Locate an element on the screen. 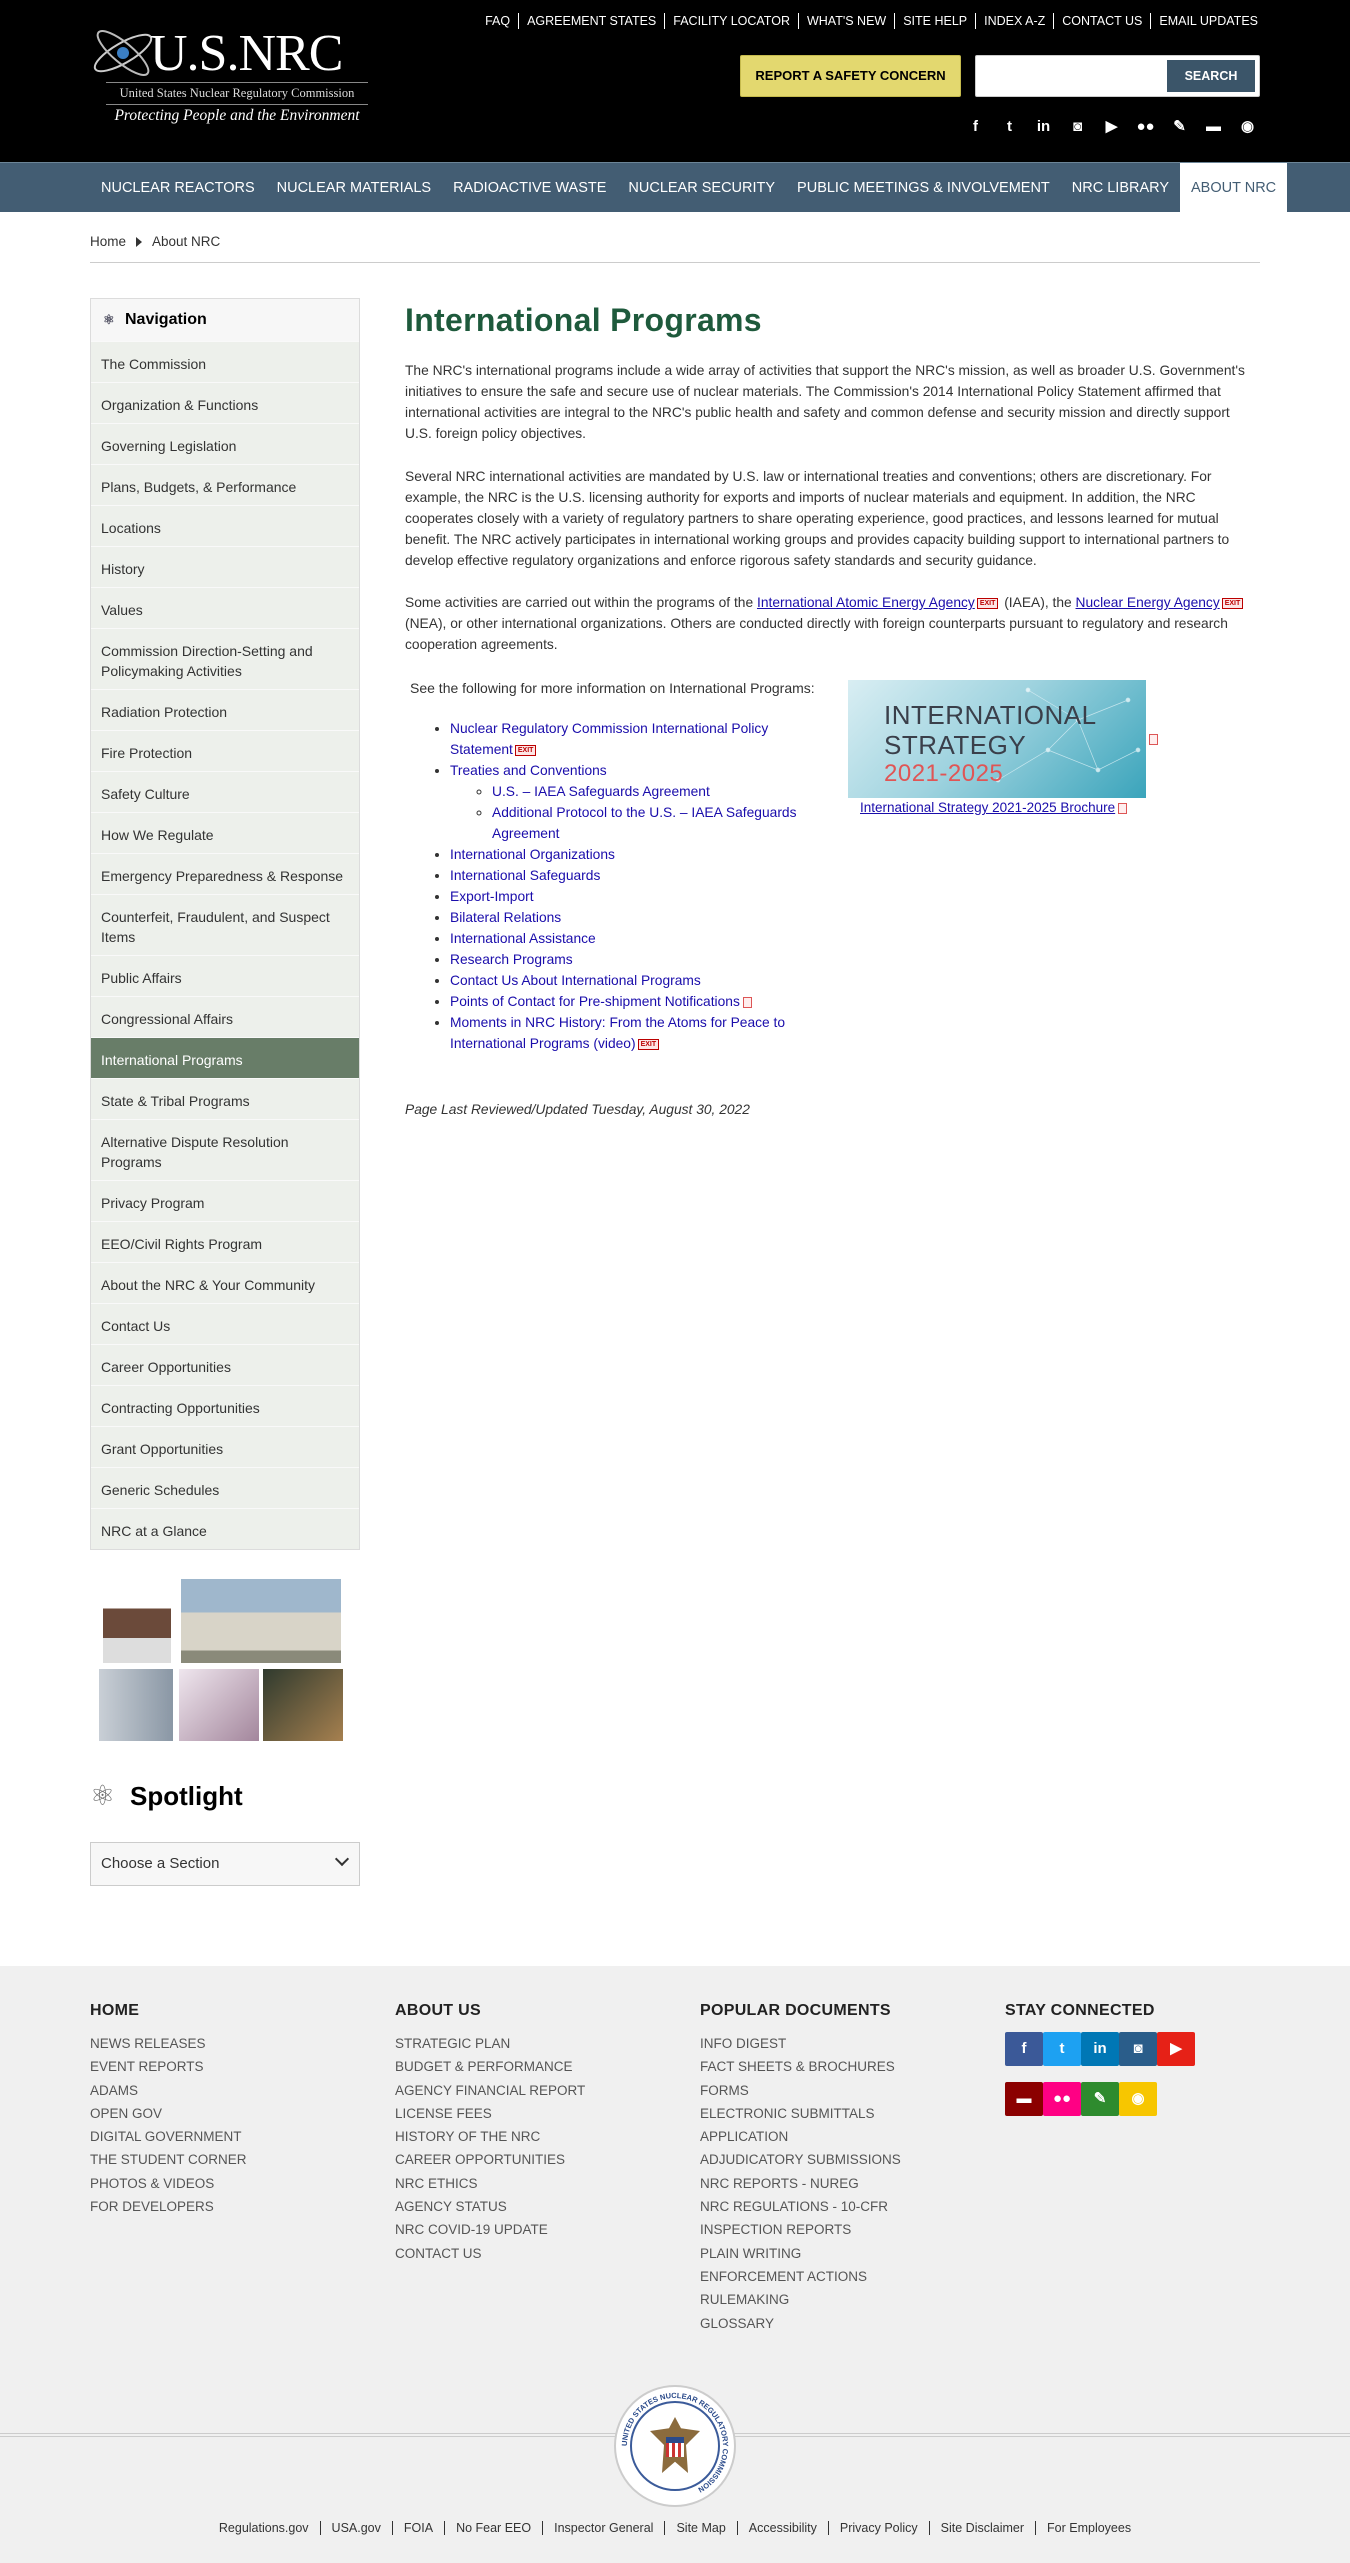 This screenshot has height=2563, width=1350. safeguards-link: International Safeguards is located at coordinates (525, 875).